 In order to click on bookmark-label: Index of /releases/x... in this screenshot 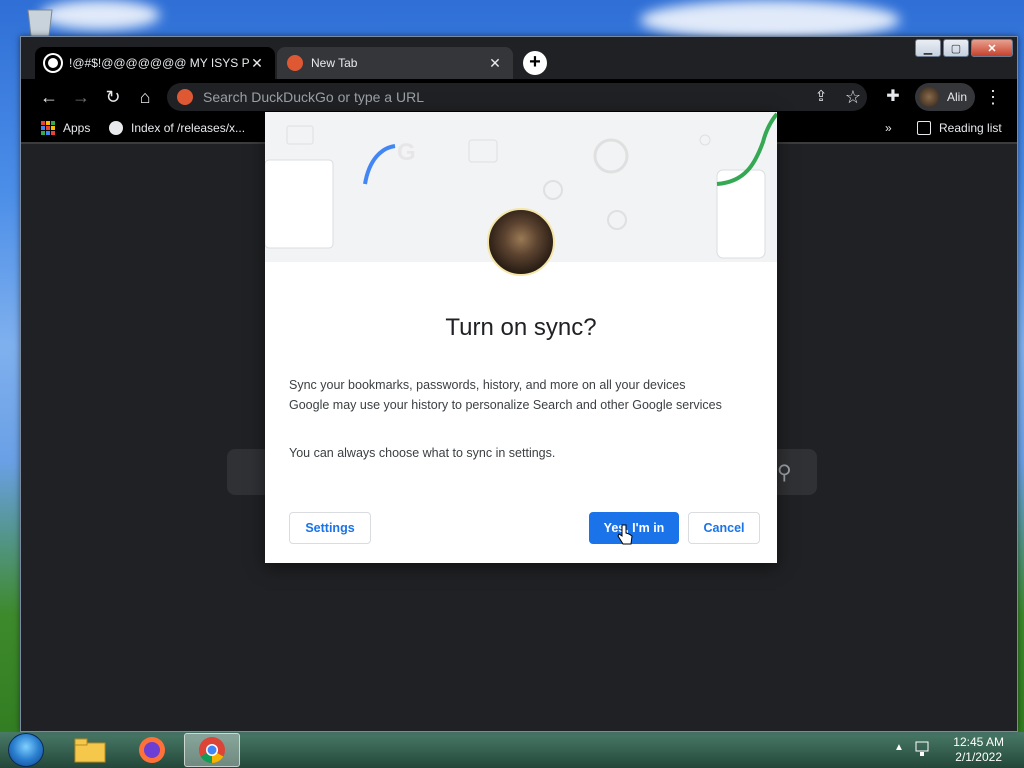, I will do `click(188, 128)`.